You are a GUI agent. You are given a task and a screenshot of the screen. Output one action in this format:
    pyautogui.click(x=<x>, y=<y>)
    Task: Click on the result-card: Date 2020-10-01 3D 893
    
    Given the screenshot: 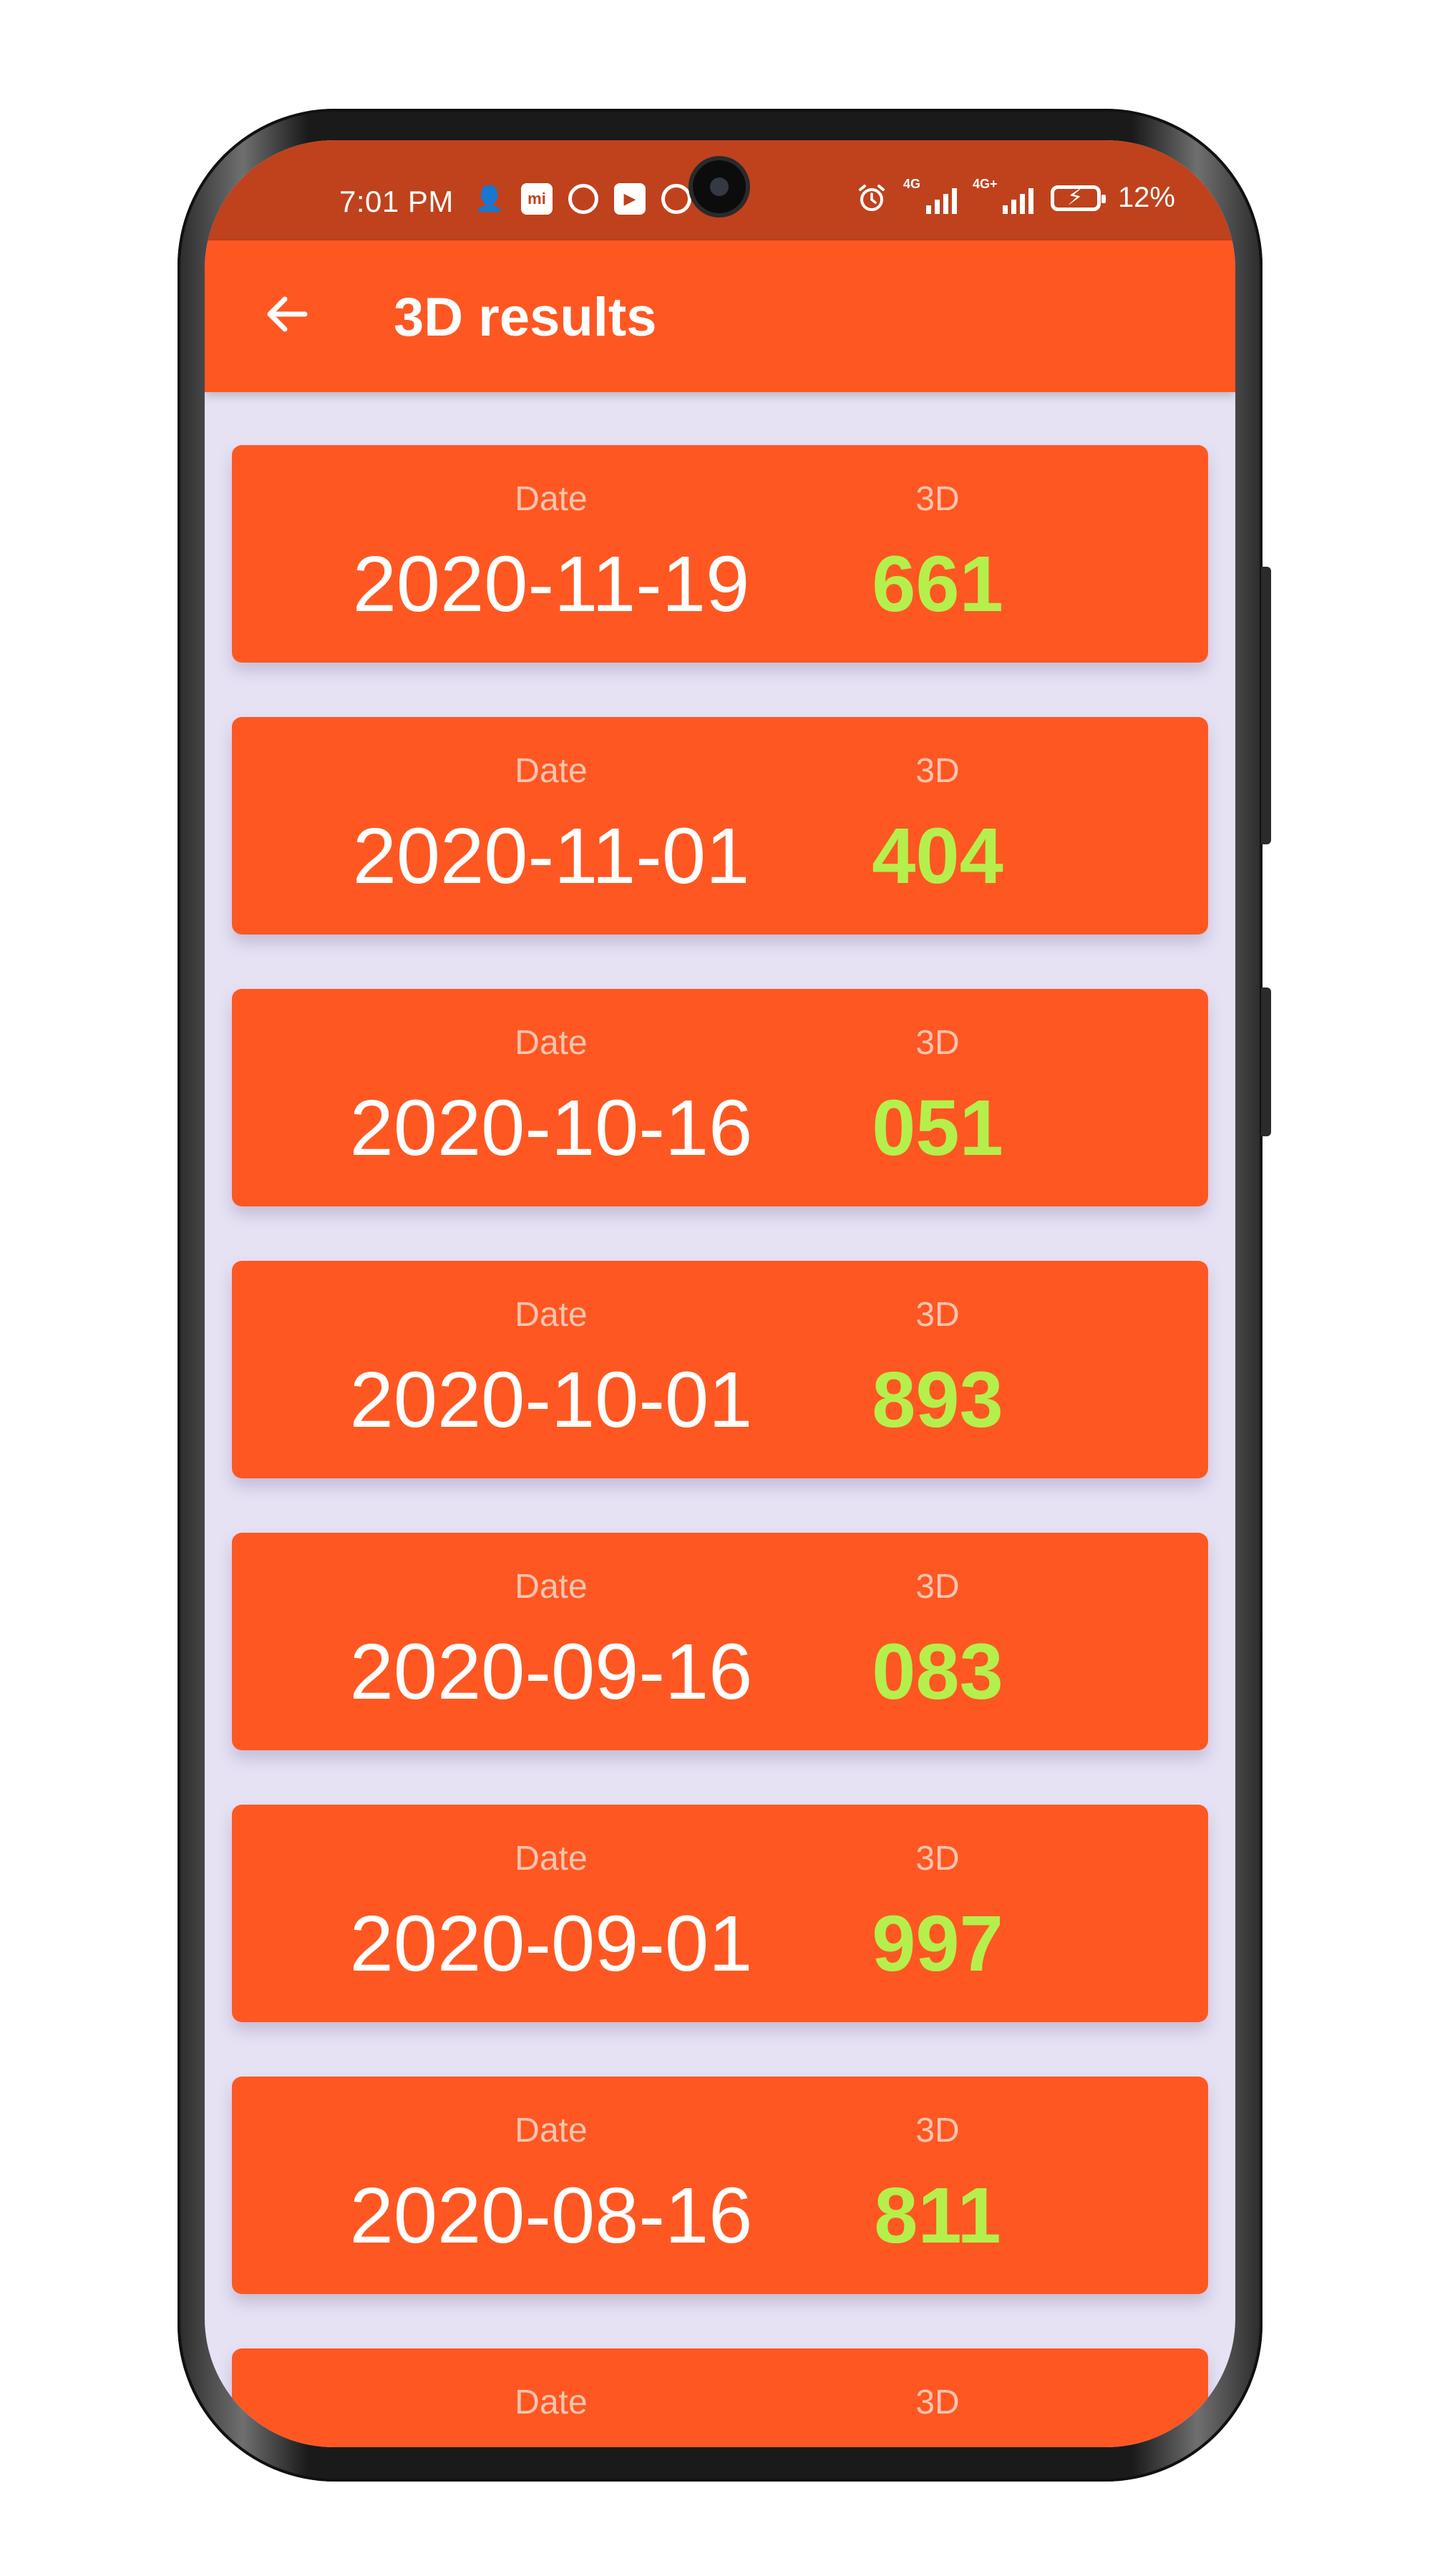 What is the action you would take?
    pyautogui.click(x=720, y=1369)
    